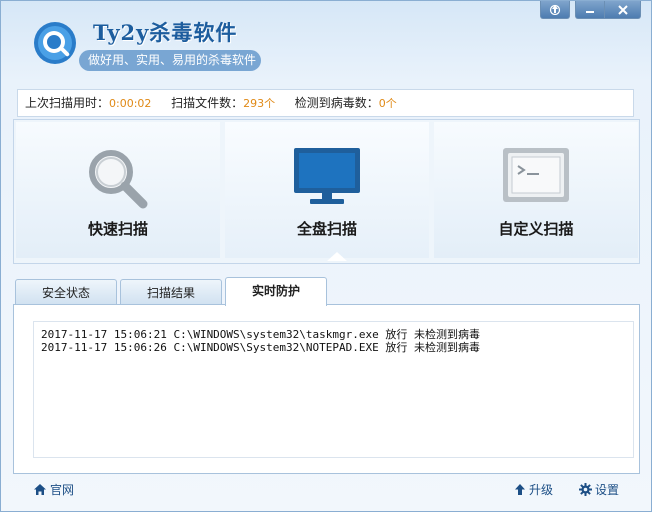 Image resolution: width=652 pixels, height=512 pixels. I want to click on home-icon, so click(40, 489).